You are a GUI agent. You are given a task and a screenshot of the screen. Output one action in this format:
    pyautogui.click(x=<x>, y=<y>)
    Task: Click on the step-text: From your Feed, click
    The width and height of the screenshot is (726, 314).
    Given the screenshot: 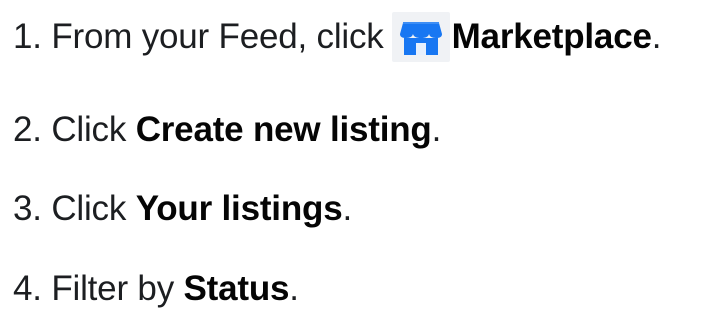 What is the action you would take?
    pyautogui.click(x=217, y=36)
    